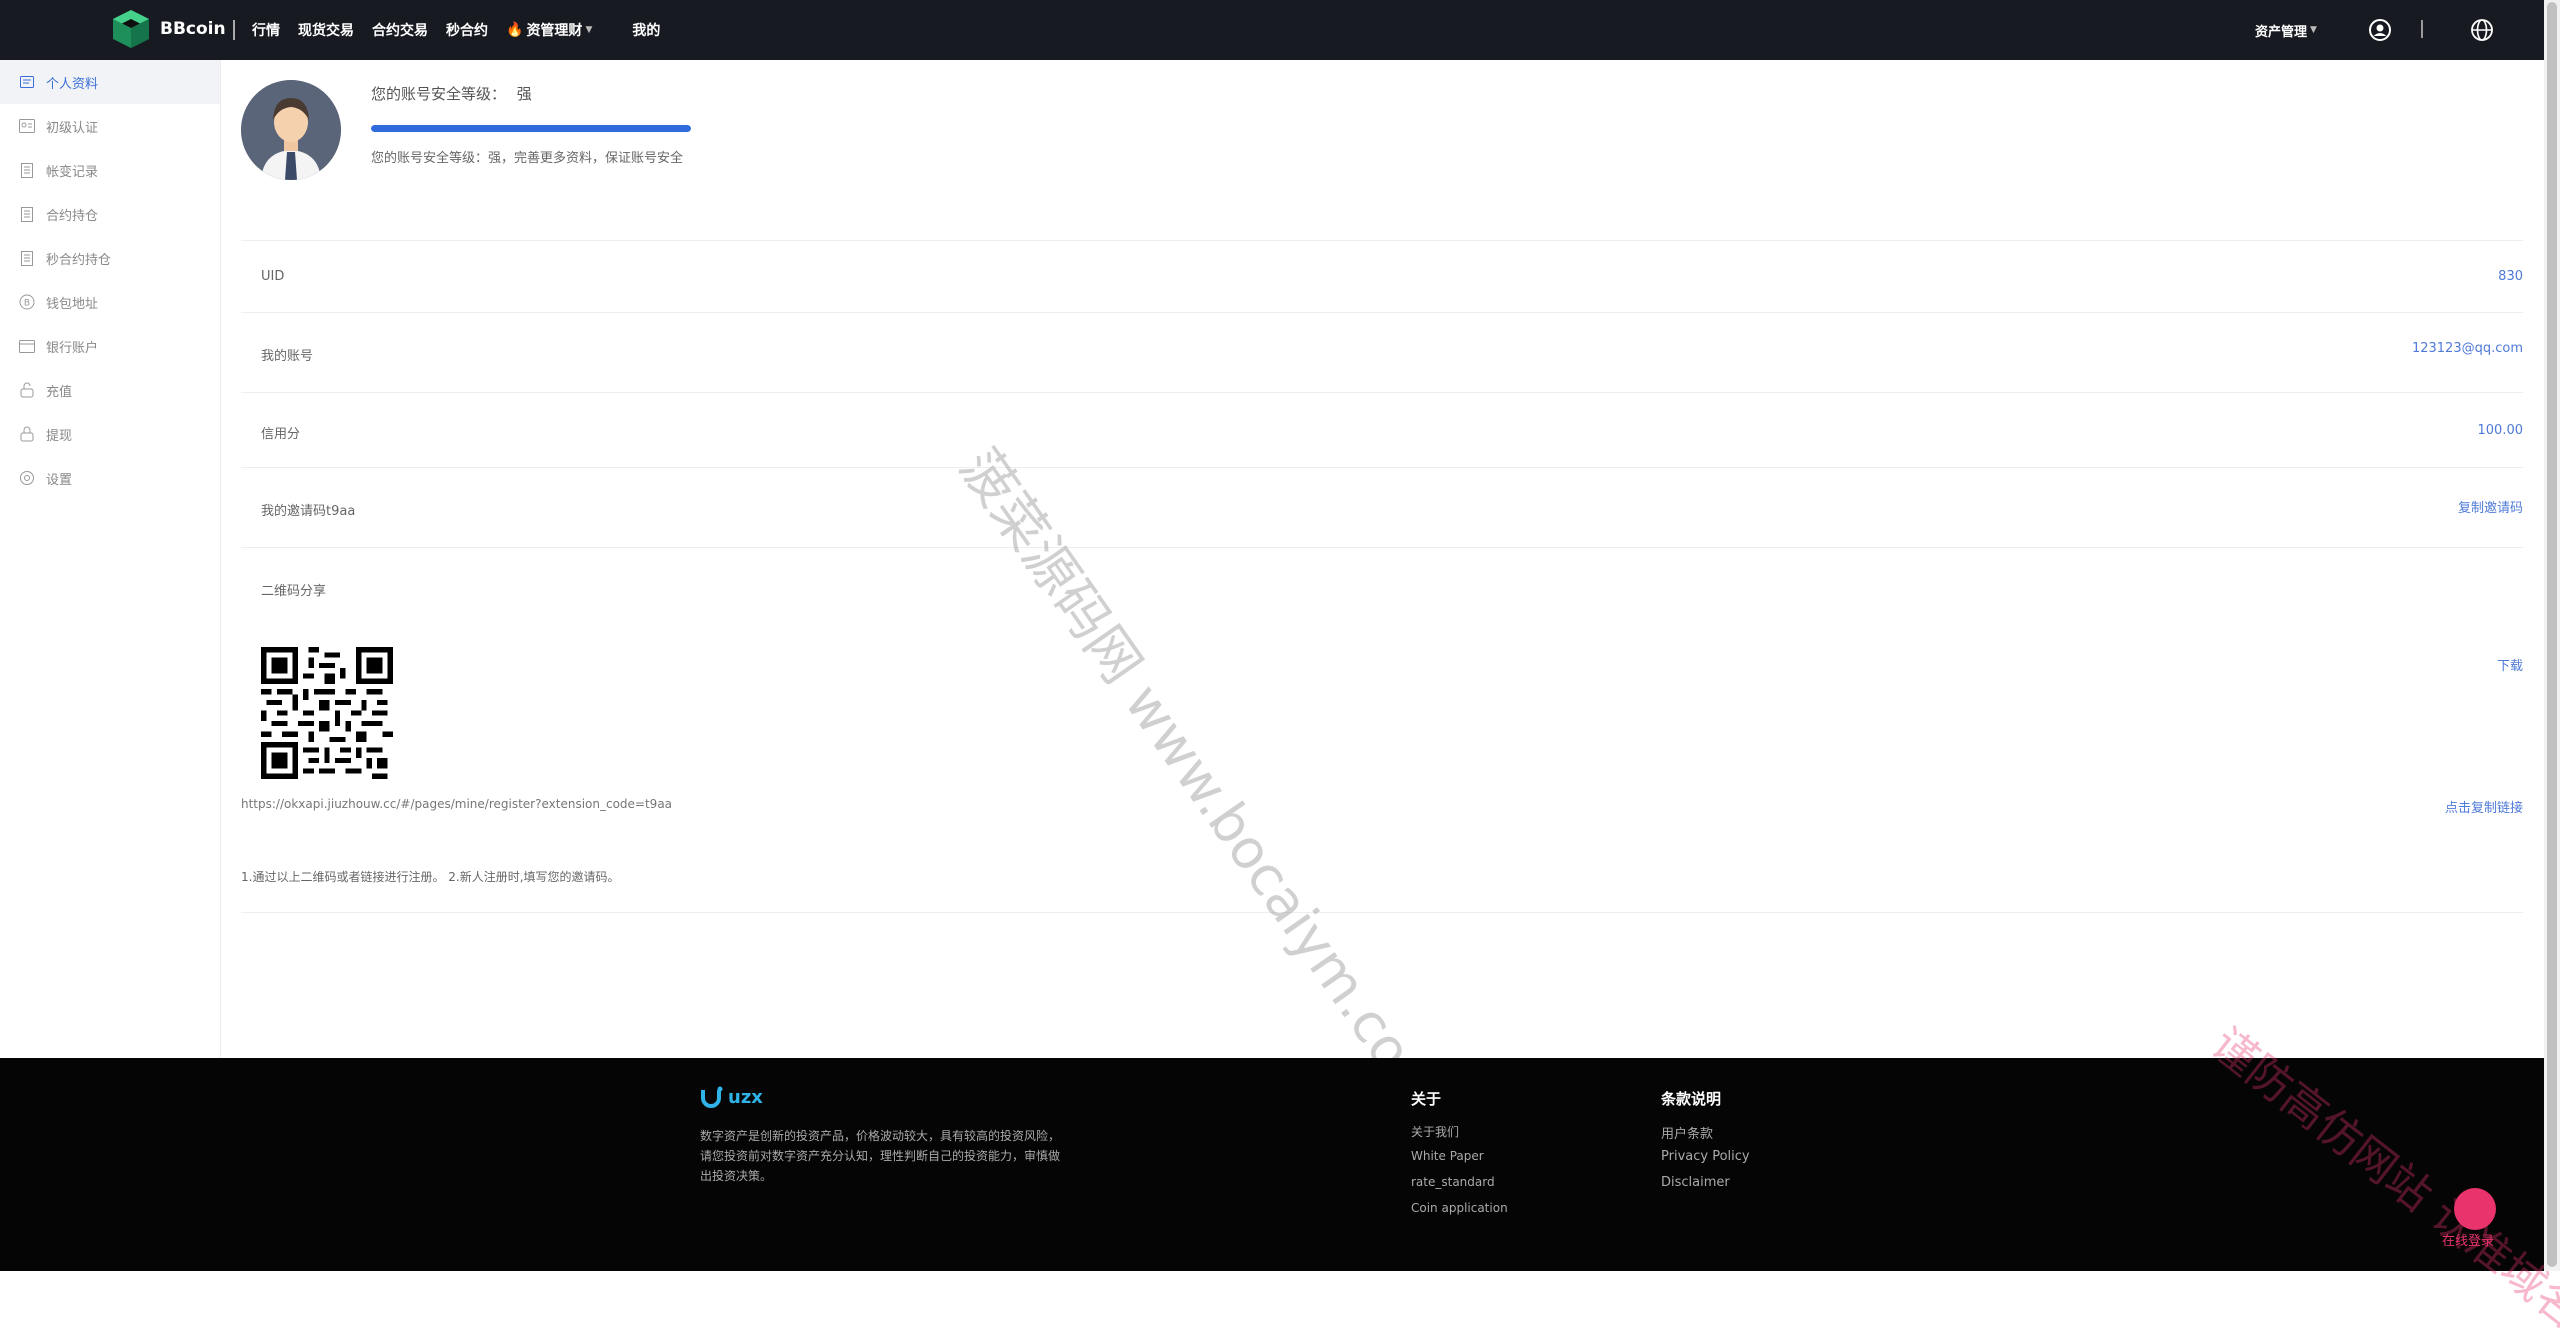 This screenshot has width=2560, height=1340. Describe the element at coordinates (2510, 664) in the screenshot. I see `download-qr-button: 下载` at that location.